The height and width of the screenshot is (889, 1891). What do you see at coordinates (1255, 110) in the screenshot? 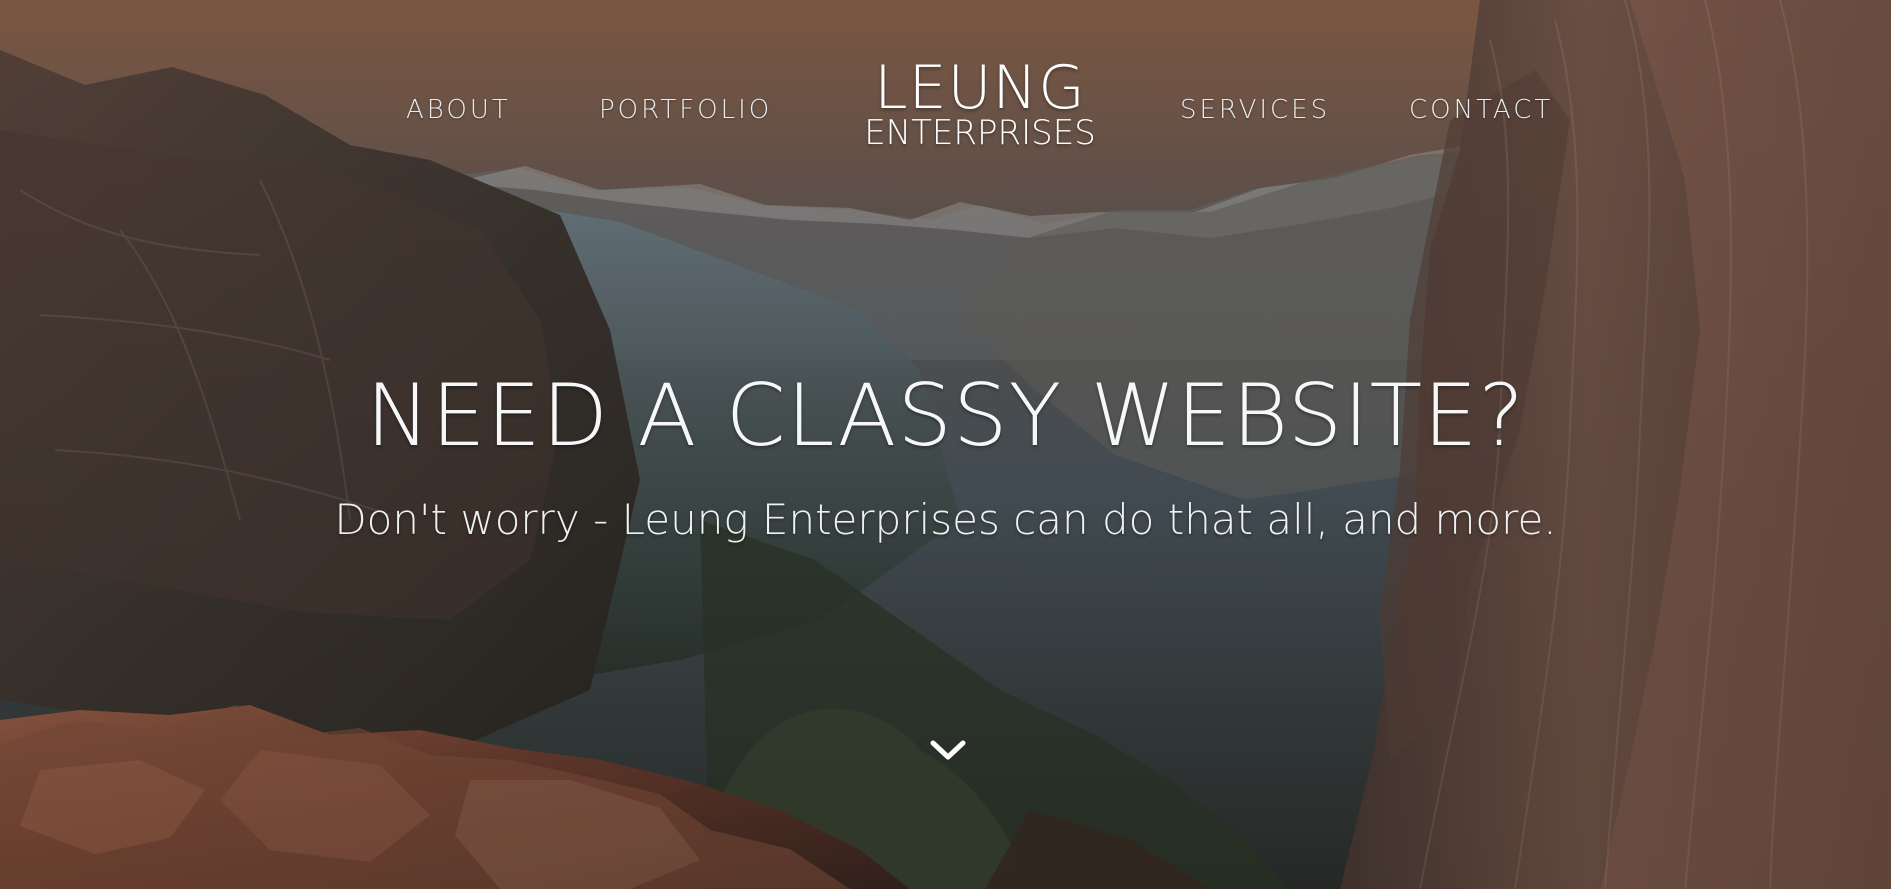
I see `nav-services-link: SERVICES` at bounding box center [1255, 110].